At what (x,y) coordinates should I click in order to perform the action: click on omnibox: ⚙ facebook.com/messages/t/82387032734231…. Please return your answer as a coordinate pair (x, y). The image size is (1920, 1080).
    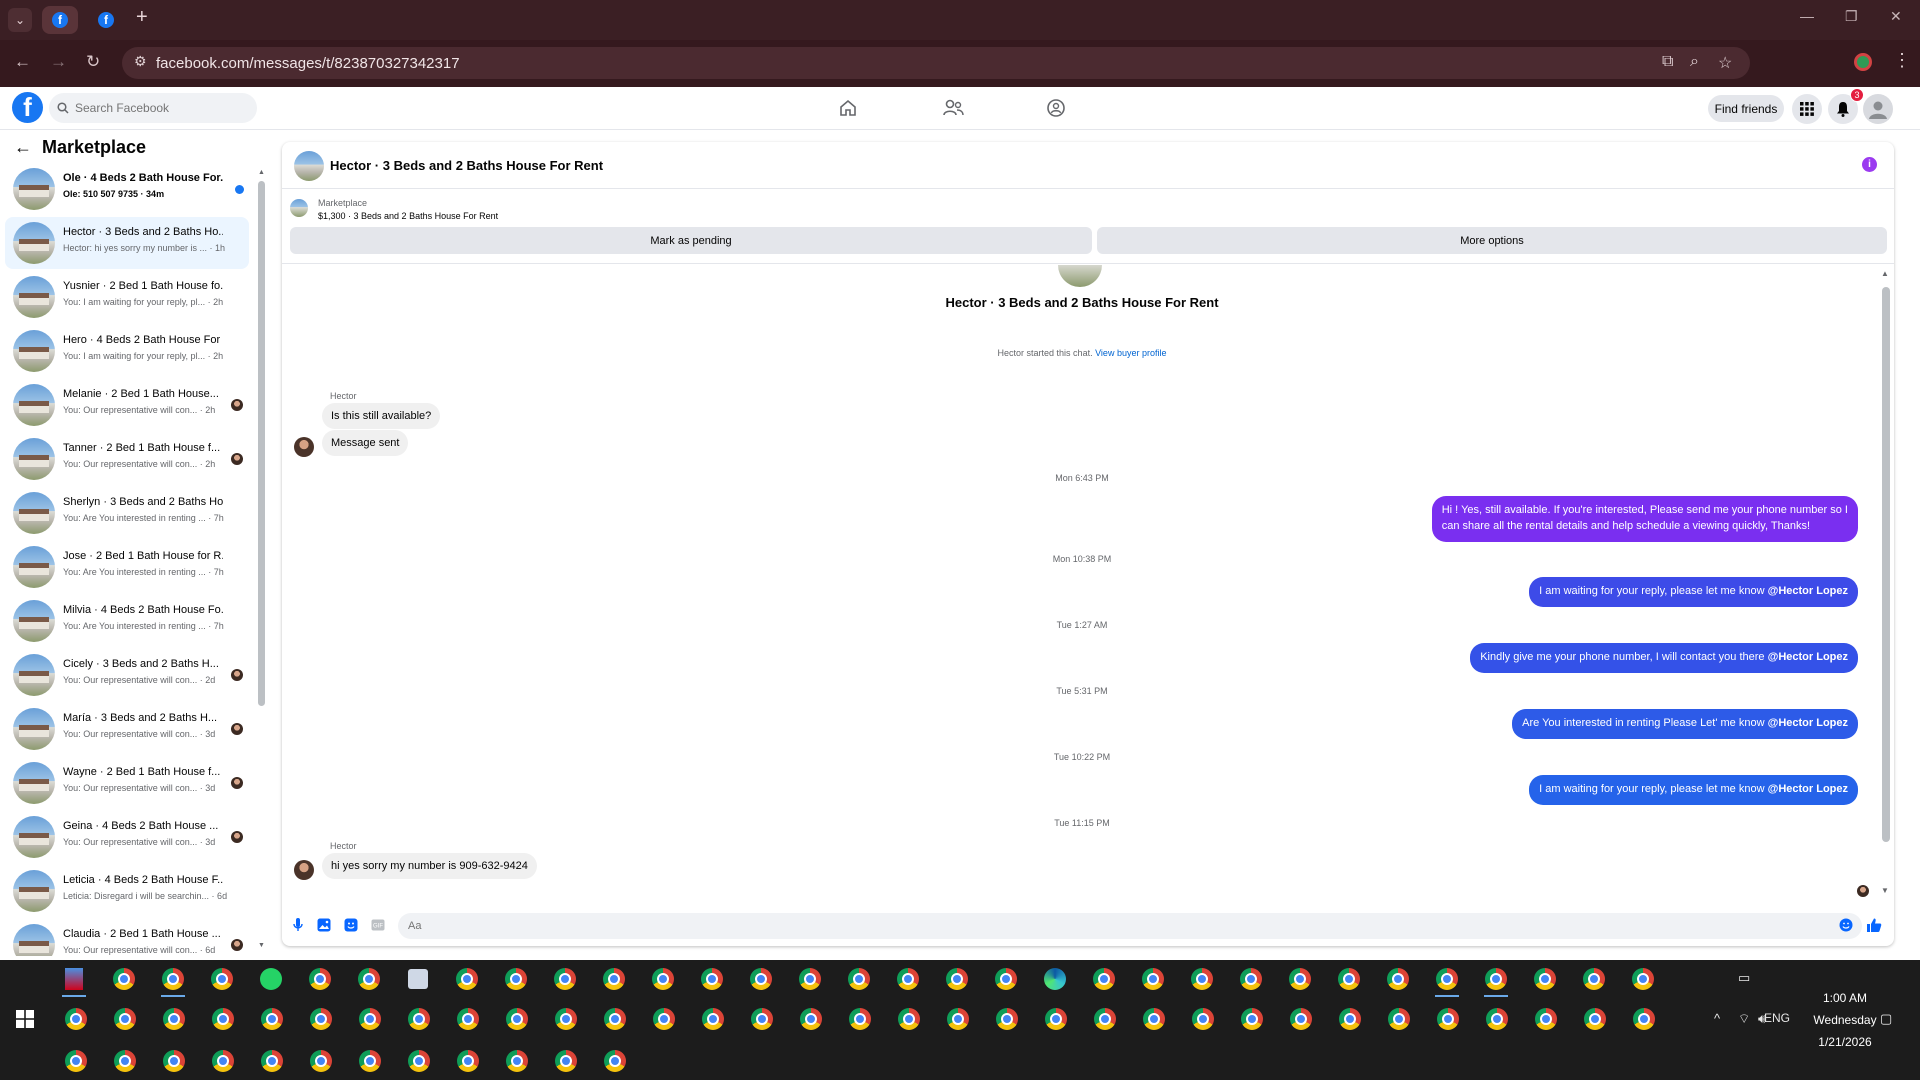
    Looking at the image, I should click on (936, 63).